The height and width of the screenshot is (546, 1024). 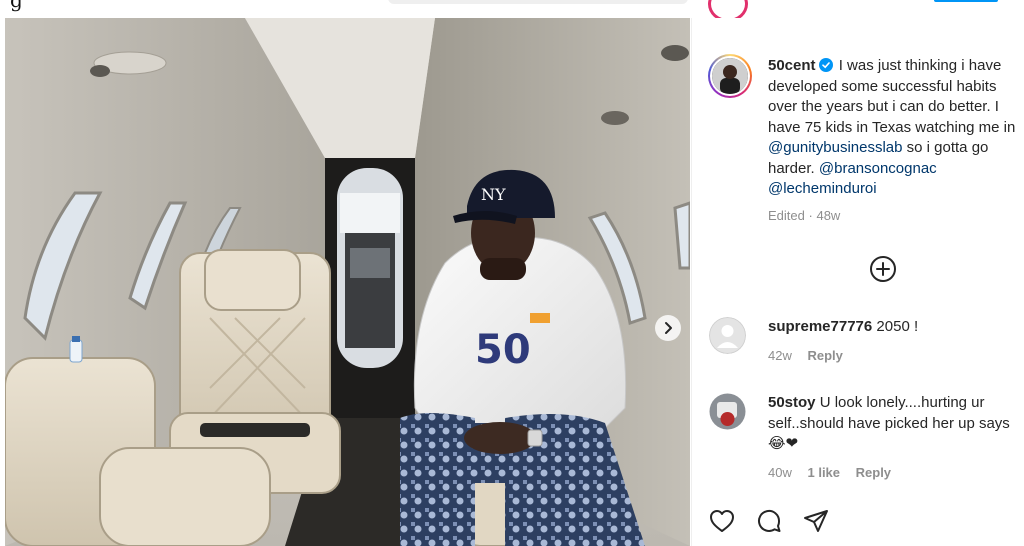 I want to click on commenter-username: 50stoy, so click(x=792, y=402).